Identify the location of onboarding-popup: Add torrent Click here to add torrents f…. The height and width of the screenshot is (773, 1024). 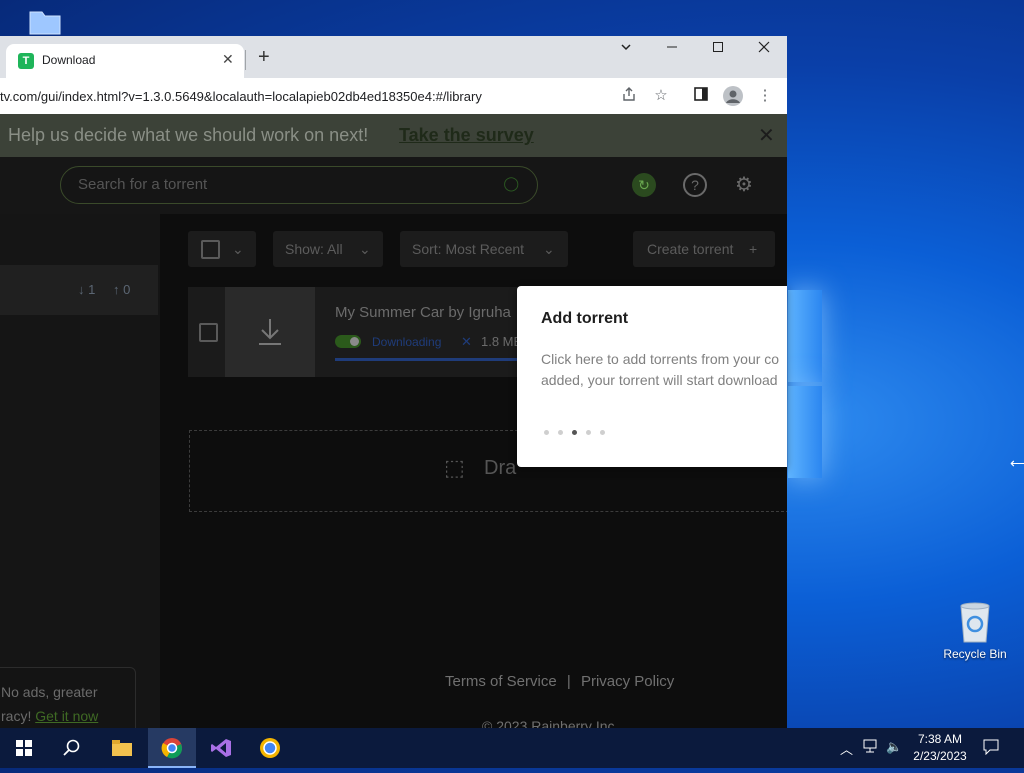
(652, 376).